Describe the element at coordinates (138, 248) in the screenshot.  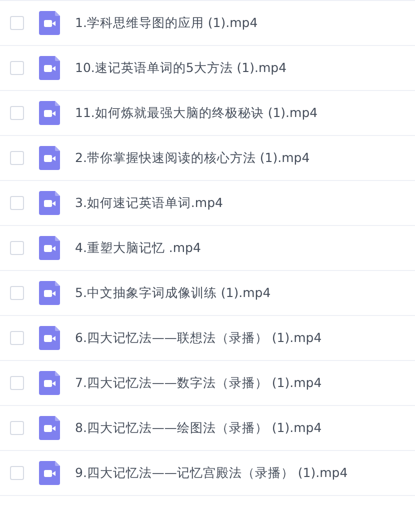
I see `file-name: 4.重塑大脑记忆 .mp4` at that location.